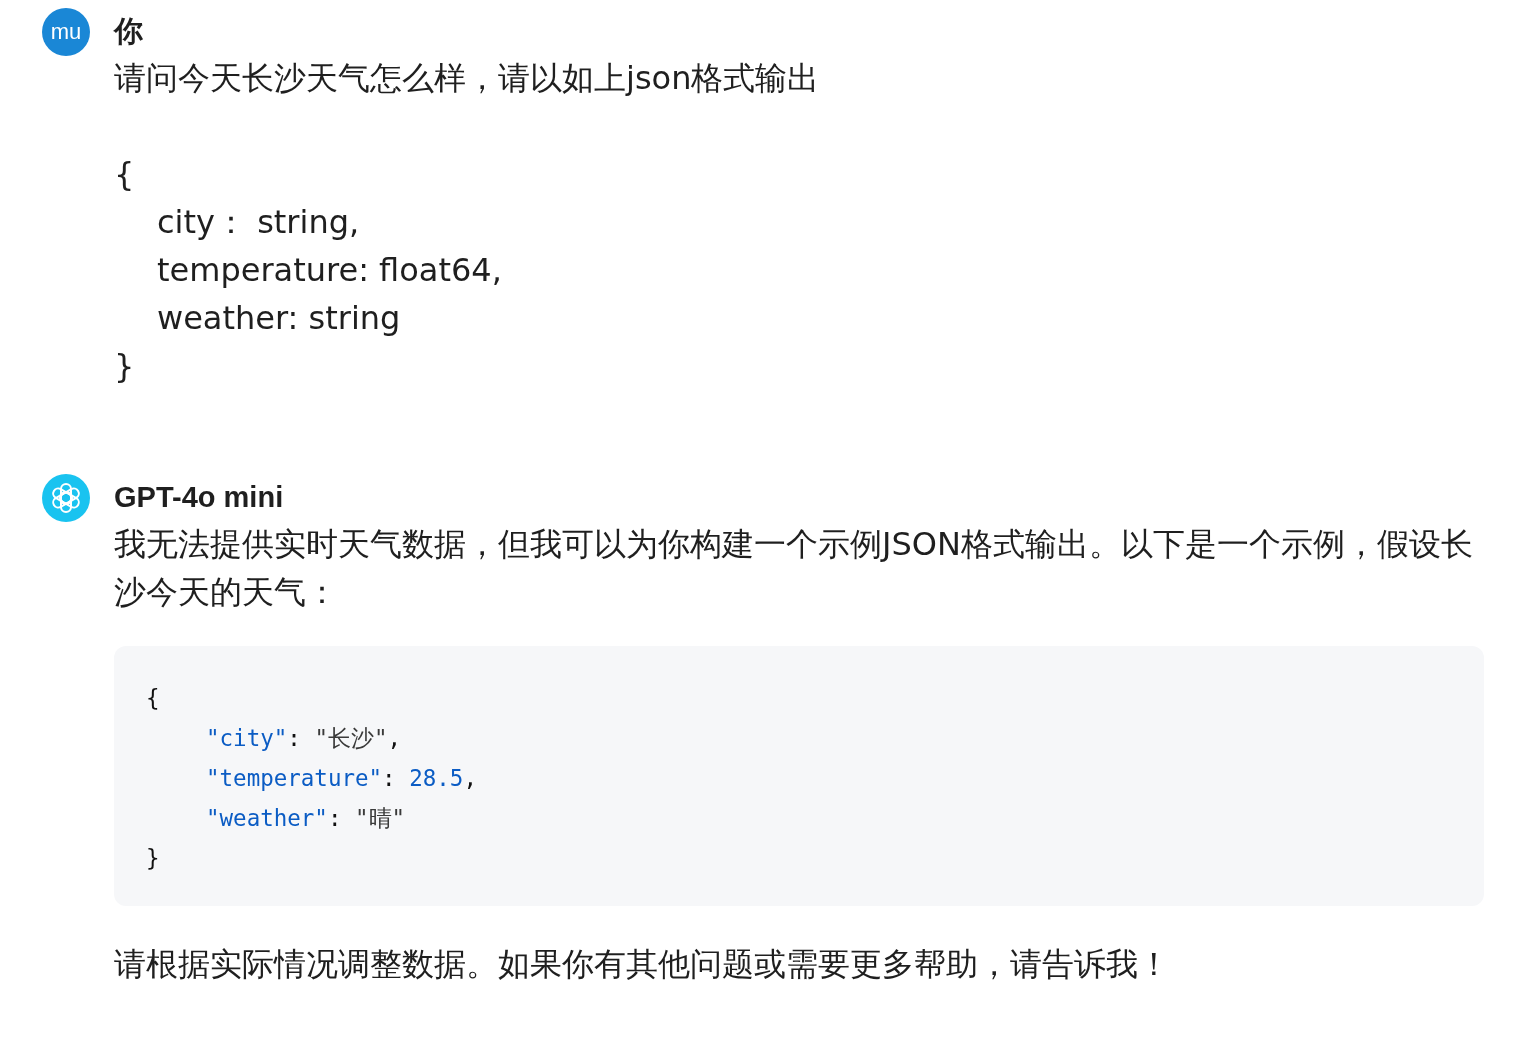  I want to click on message-line: {, so click(124, 174).